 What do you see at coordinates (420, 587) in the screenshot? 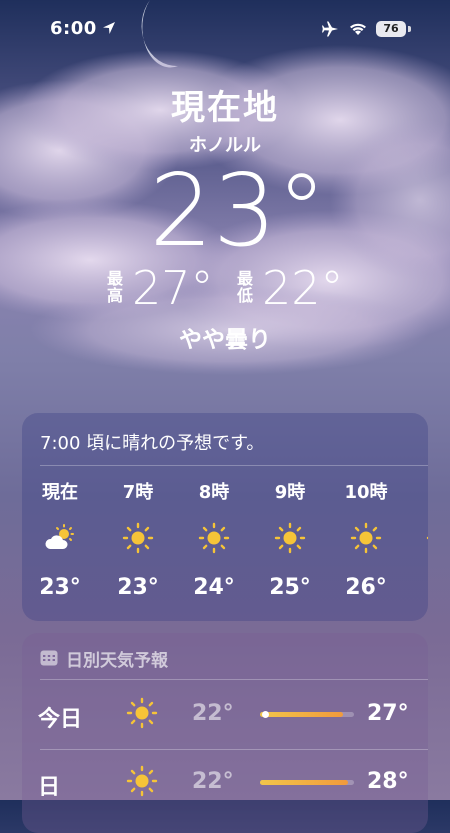
I see `hour-temp: 2` at bounding box center [420, 587].